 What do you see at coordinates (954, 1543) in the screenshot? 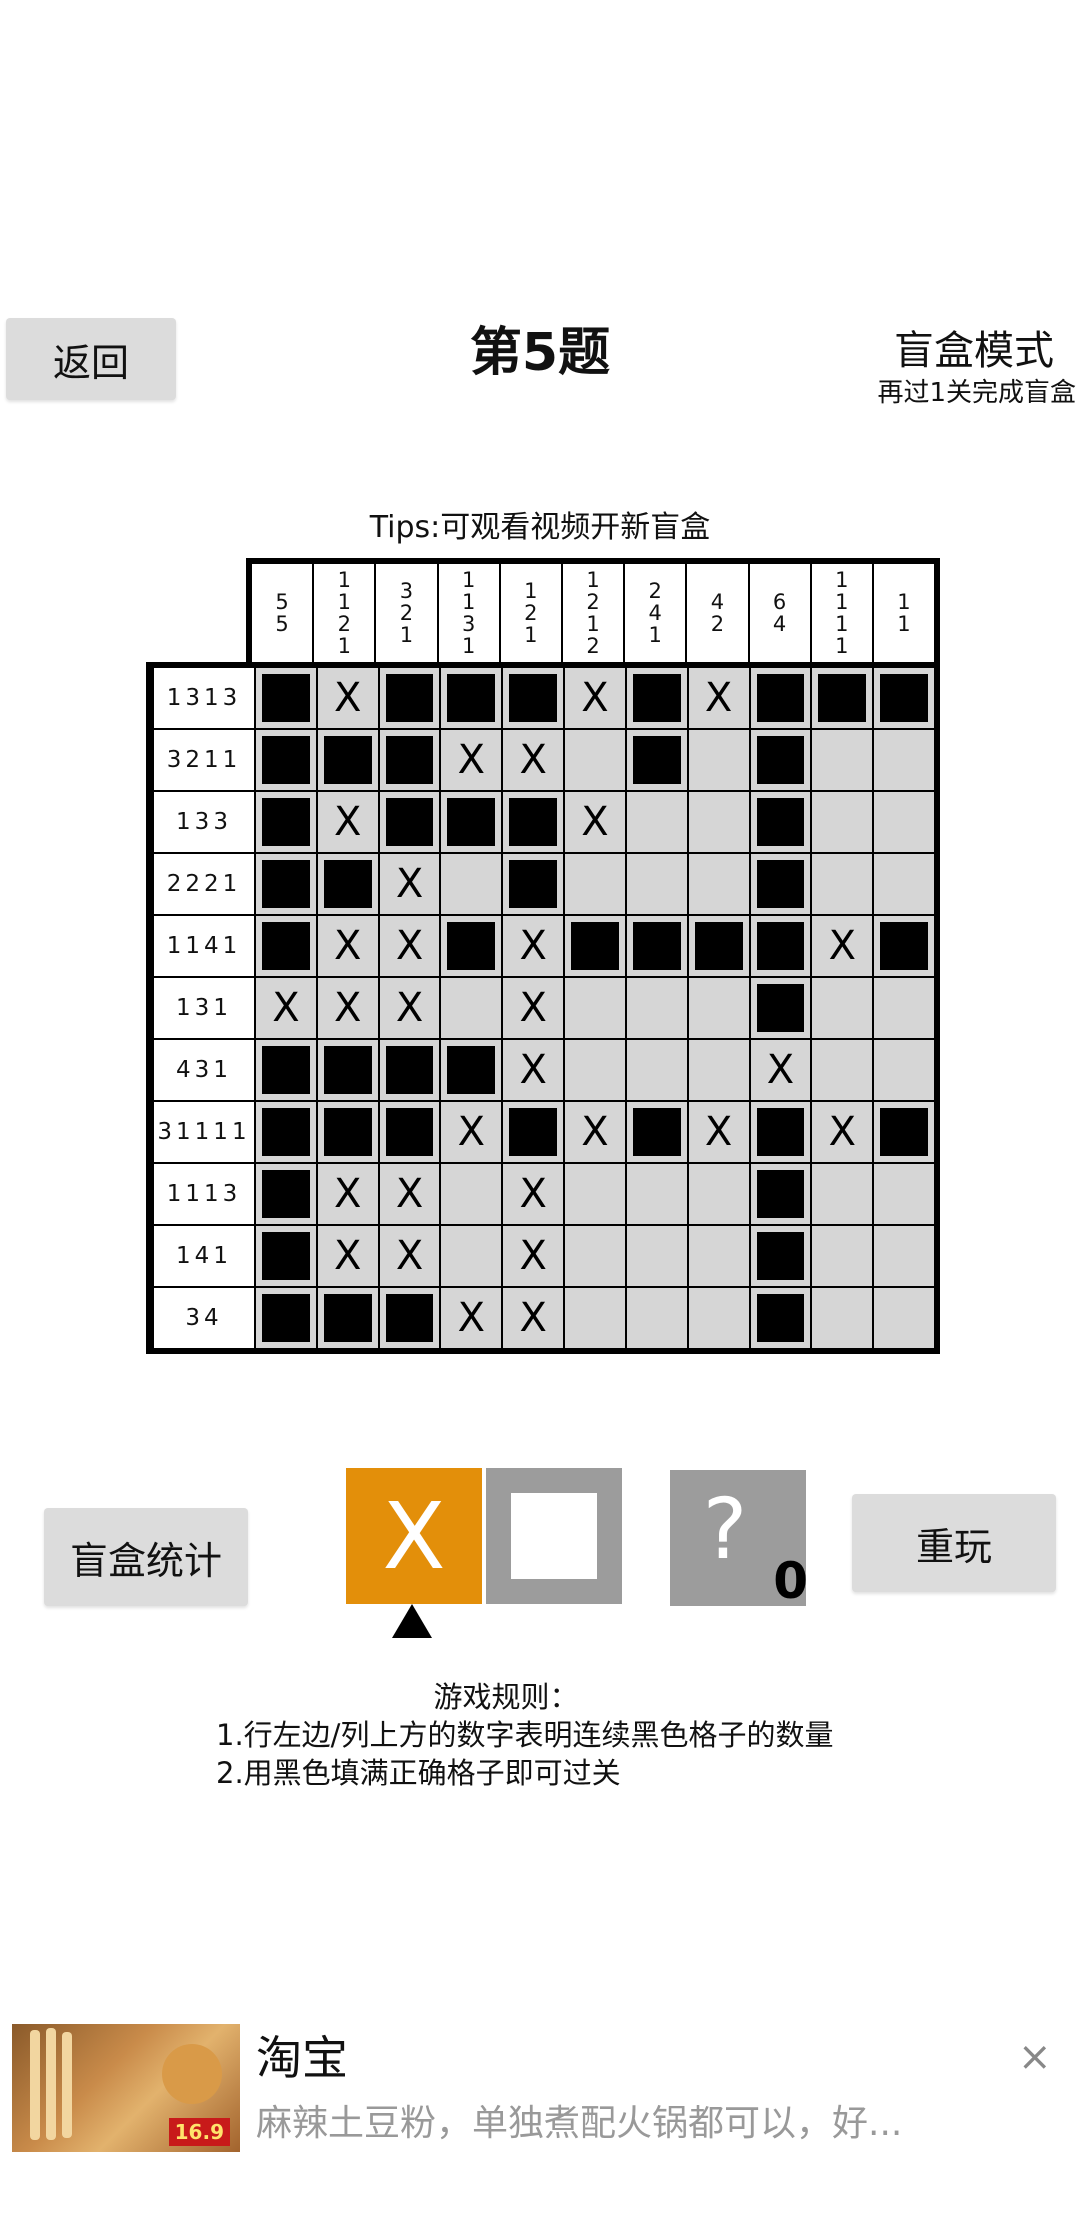
I see `replay-button: 重玩` at bounding box center [954, 1543].